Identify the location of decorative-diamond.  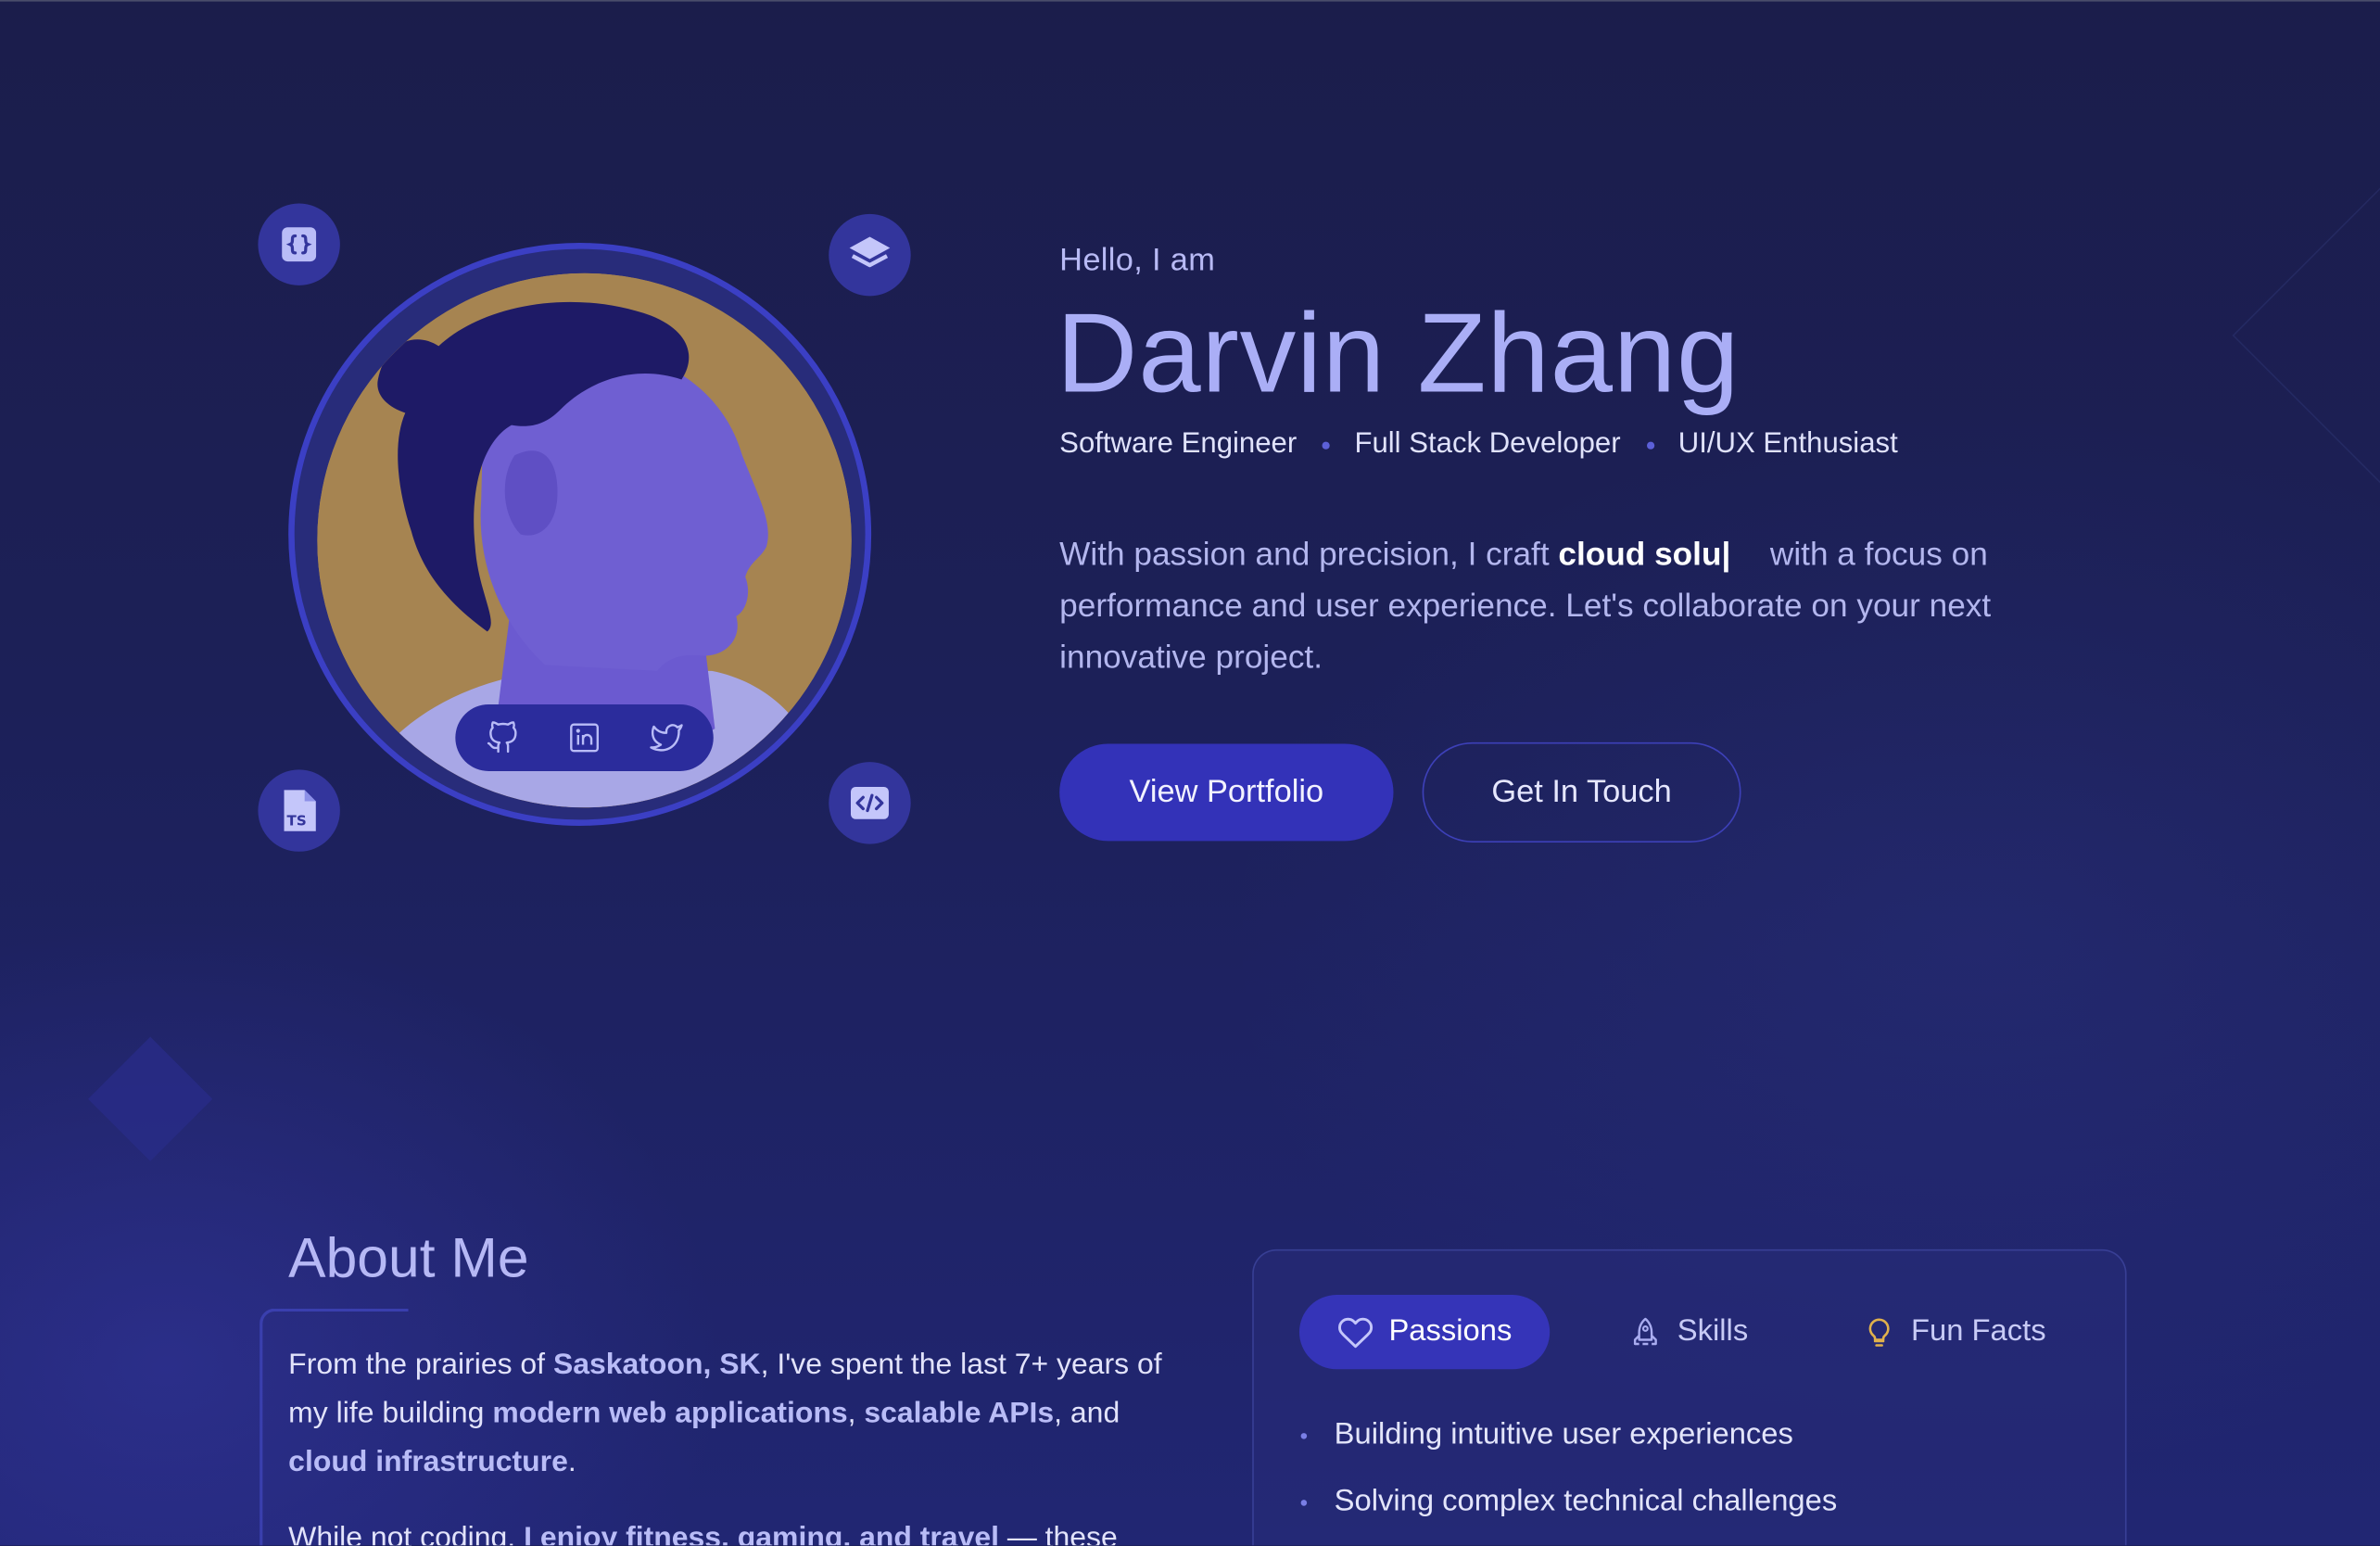
(150, 1098).